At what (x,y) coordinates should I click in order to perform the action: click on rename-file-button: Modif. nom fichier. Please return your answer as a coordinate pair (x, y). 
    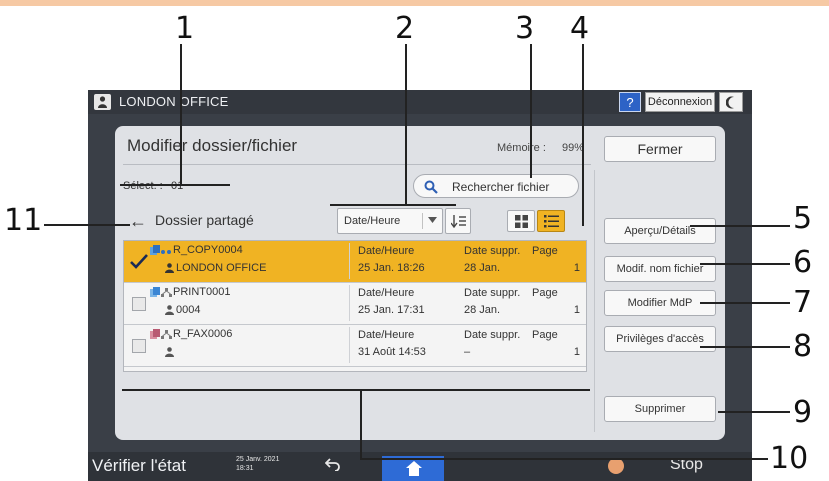
    Looking at the image, I should click on (660, 269).